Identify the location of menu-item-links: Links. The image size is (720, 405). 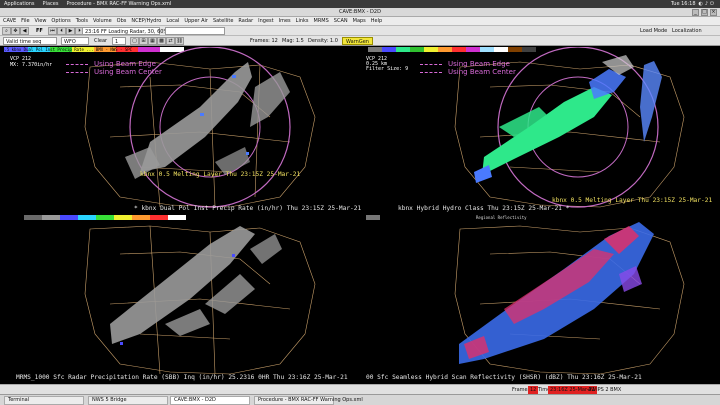
(302, 21).